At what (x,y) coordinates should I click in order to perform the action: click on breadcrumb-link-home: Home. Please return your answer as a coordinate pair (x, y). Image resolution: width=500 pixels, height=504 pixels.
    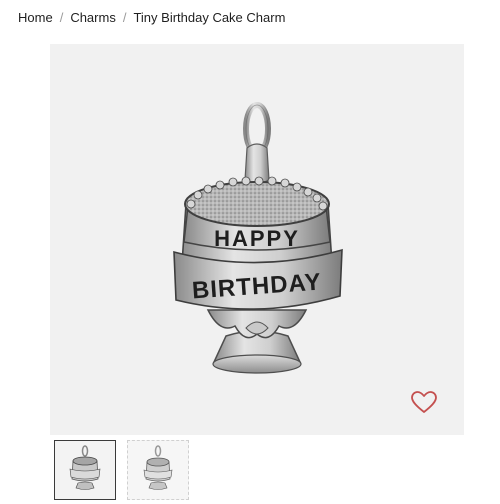
    Looking at the image, I should click on (35, 17).